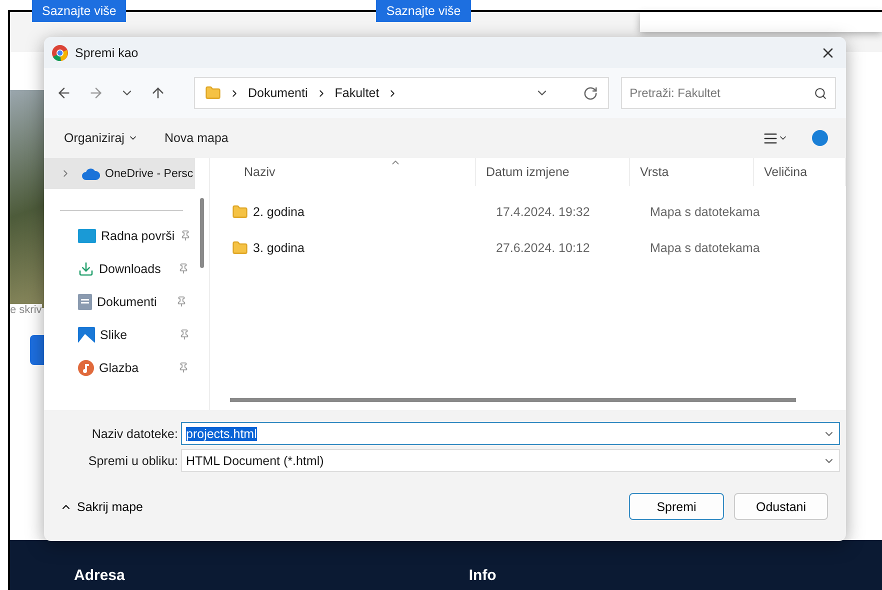  Describe the element at coordinates (553, 172) in the screenshot. I see `column-header: Datum izmjene` at that location.